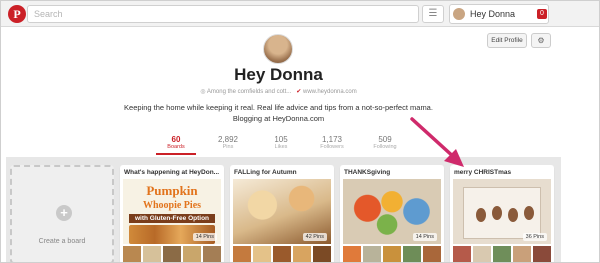 Image resolution: width=600 pixels, height=263 pixels. I want to click on stat-boards: 60 Boards, so click(176, 142).